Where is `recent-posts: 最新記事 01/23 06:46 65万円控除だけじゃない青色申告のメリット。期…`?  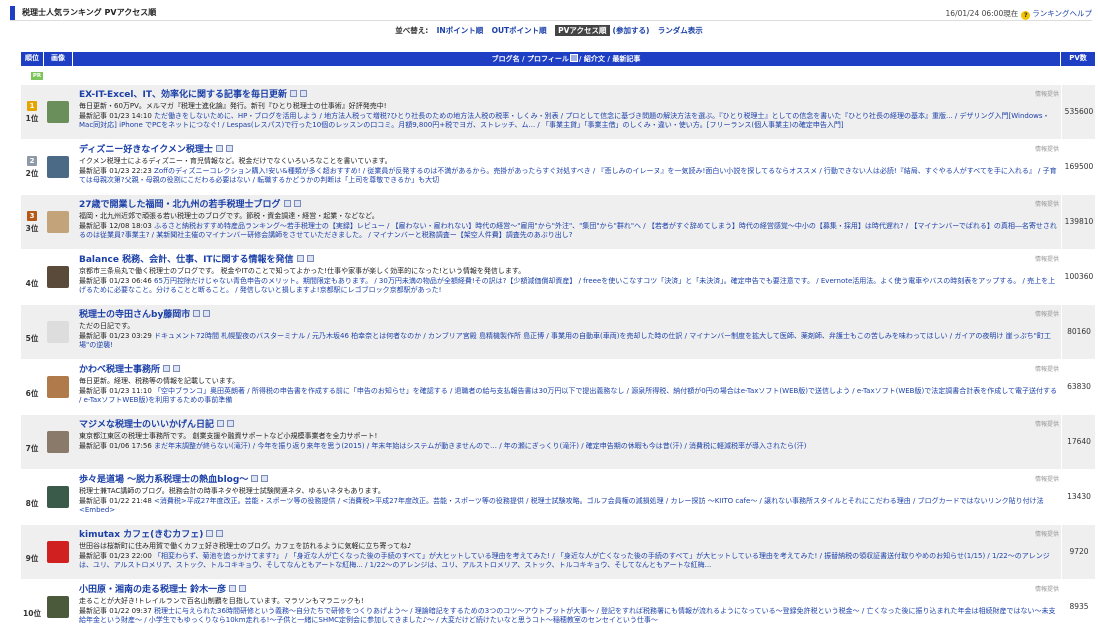
recent-posts: 最新記事 01/23 06:46 65万円控除だけじゃない青色申告のメリット。期… is located at coordinates (569, 286).